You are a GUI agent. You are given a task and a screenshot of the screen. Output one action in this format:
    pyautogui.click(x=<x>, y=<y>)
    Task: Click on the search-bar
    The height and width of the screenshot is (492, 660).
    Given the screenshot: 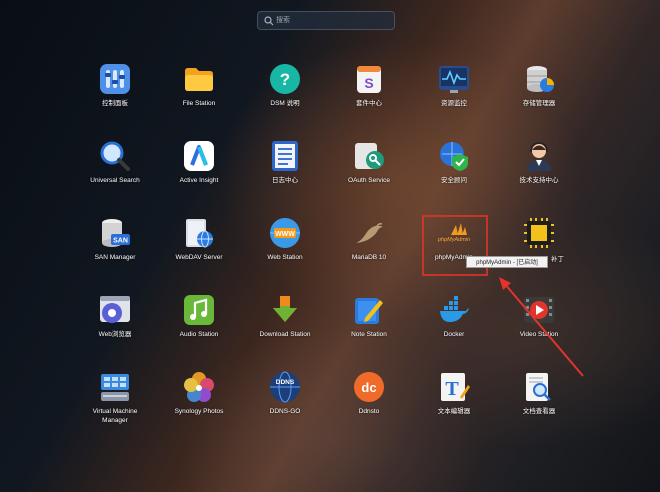 What is the action you would take?
    pyautogui.click(x=326, y=20)
    